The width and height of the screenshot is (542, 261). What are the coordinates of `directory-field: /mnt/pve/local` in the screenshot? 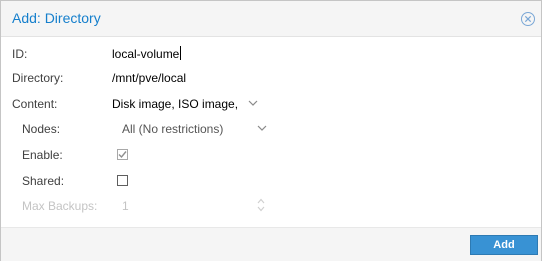 It's located at (149, 78).